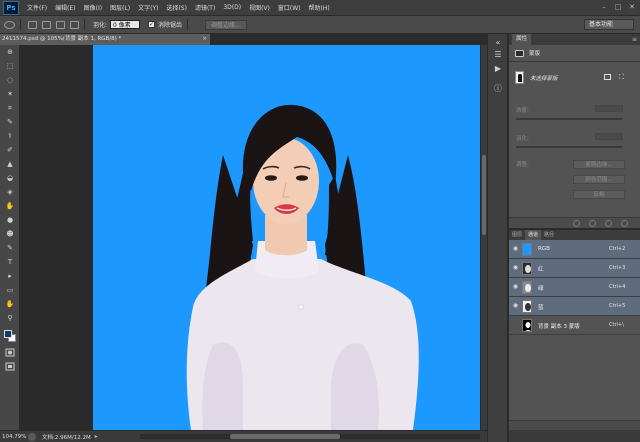  What do you see at coordinates (607, 77) in the screenshot?
I see `pixel-mask-icon` at bounding box center [607, 77].